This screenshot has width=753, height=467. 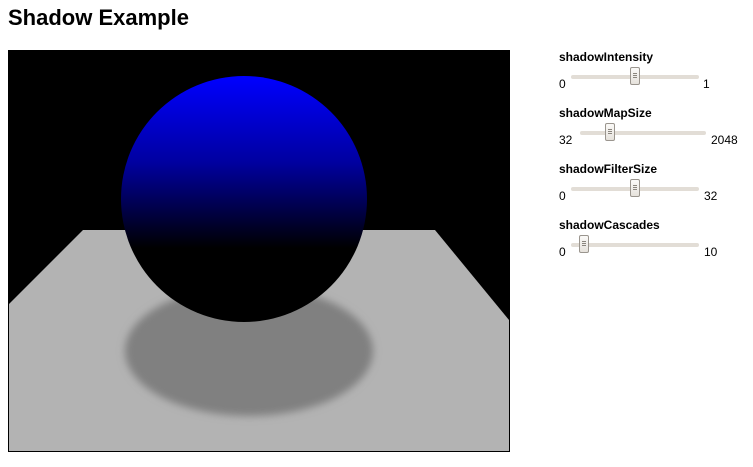 I want to click on shadow-map-size-min: 32, so click(x=566, y=140).